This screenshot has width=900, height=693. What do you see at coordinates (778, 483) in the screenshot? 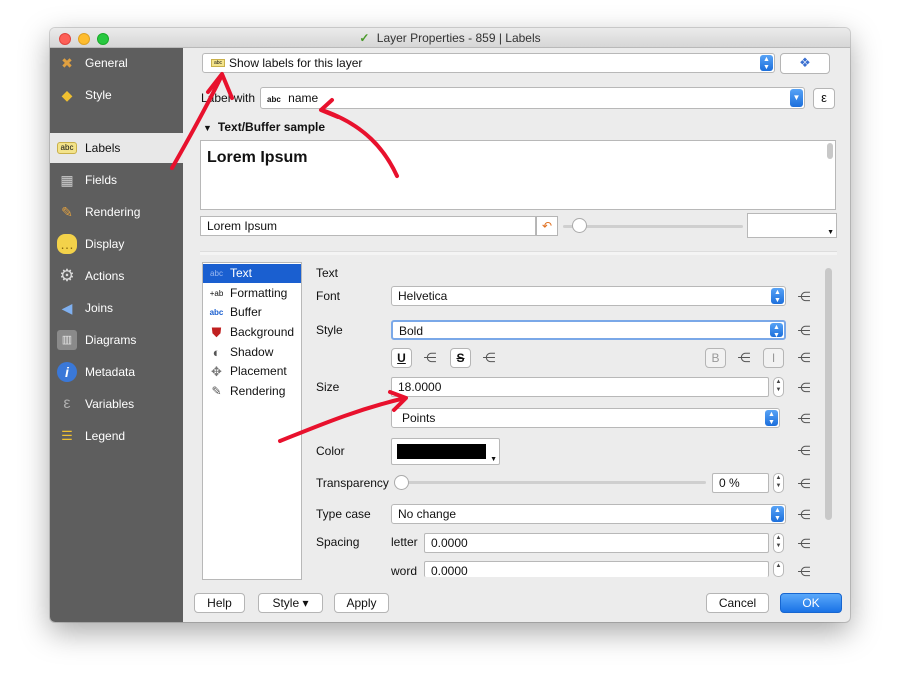
I see `transparency-spinner: ▲ ▼` at bounding box center [778, 483].